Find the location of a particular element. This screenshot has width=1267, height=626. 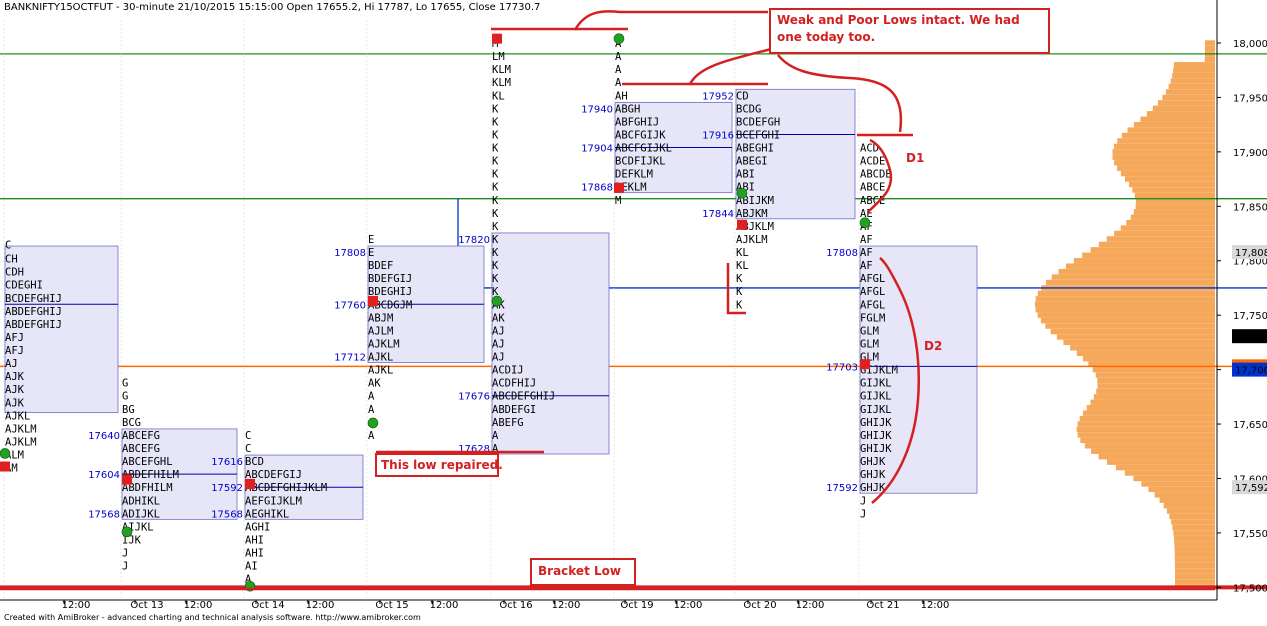

tpo-row: AHI is located at coordinates (254, 554).